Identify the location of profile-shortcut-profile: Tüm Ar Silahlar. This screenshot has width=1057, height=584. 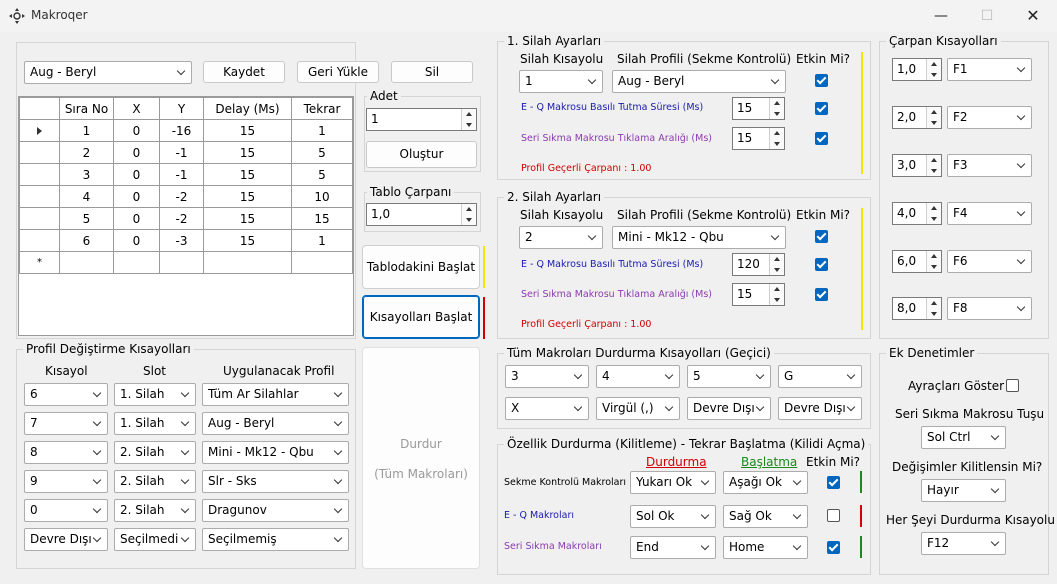
(275, 394).